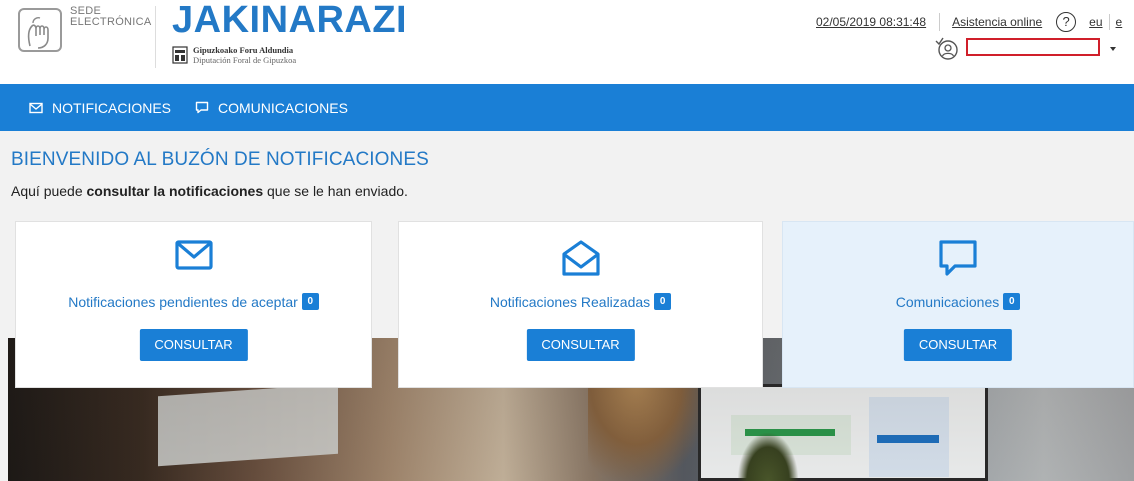 Image resolution: width=1134 pixels, height=481 pixels. Describe the element at coordinates (86, 37) in the screenshot. I see `sede-electronica-logo: SEDE ELECTRÓNICA` at that location.